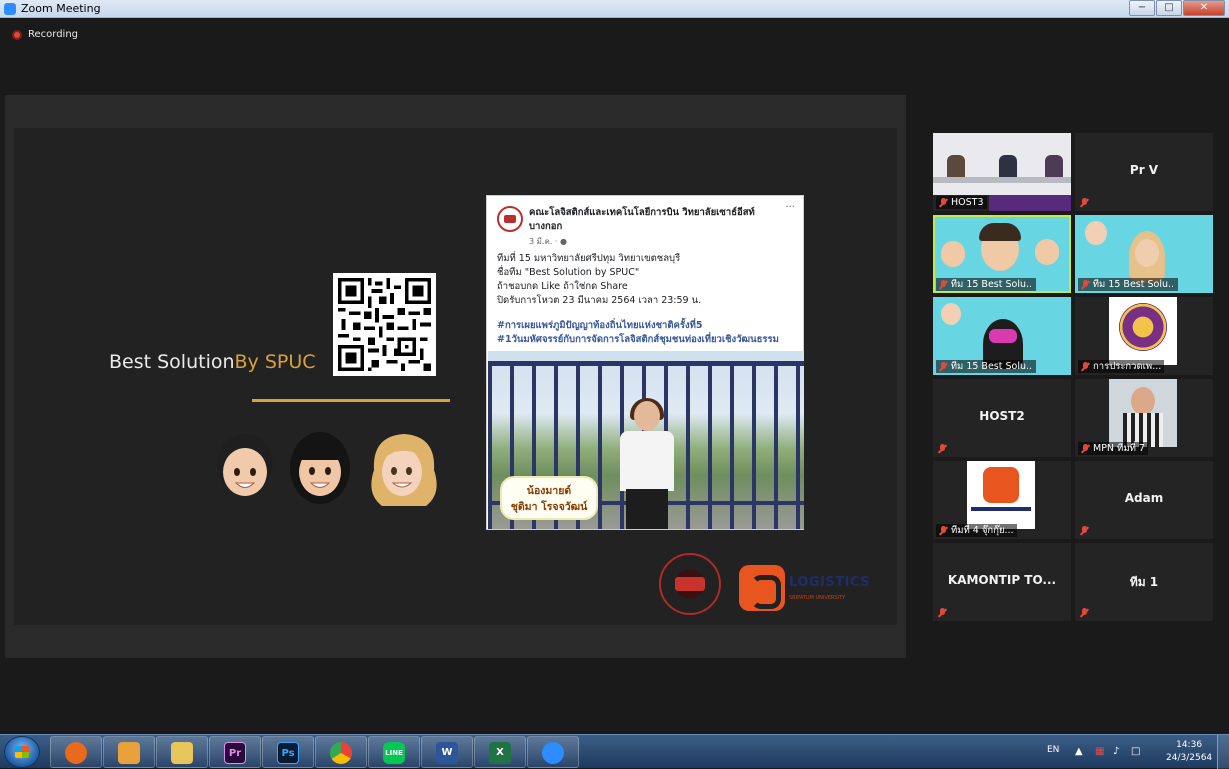 The height and width of the screenshot is (769, 1229). What do you see at coordinates (647, 461) in the screenshot?
I see `shirt-shape` at bounding box center [647, 461].